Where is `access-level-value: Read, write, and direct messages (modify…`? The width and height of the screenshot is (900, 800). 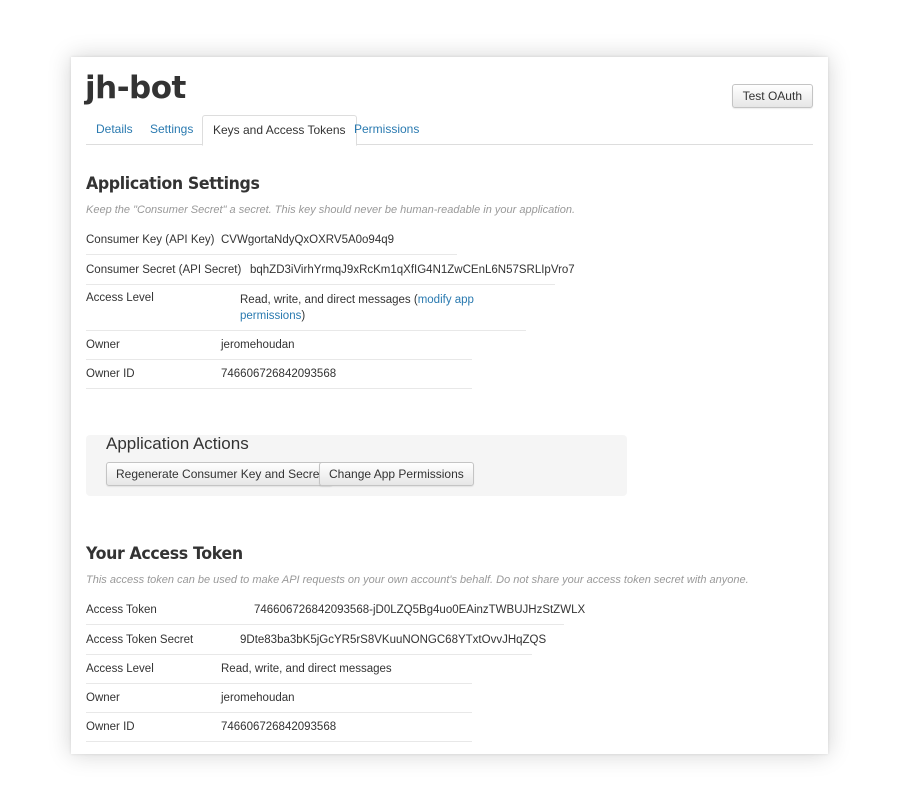 access-level-value: Read, write, and direct messages (modify… is located at coordinates (360, 308).